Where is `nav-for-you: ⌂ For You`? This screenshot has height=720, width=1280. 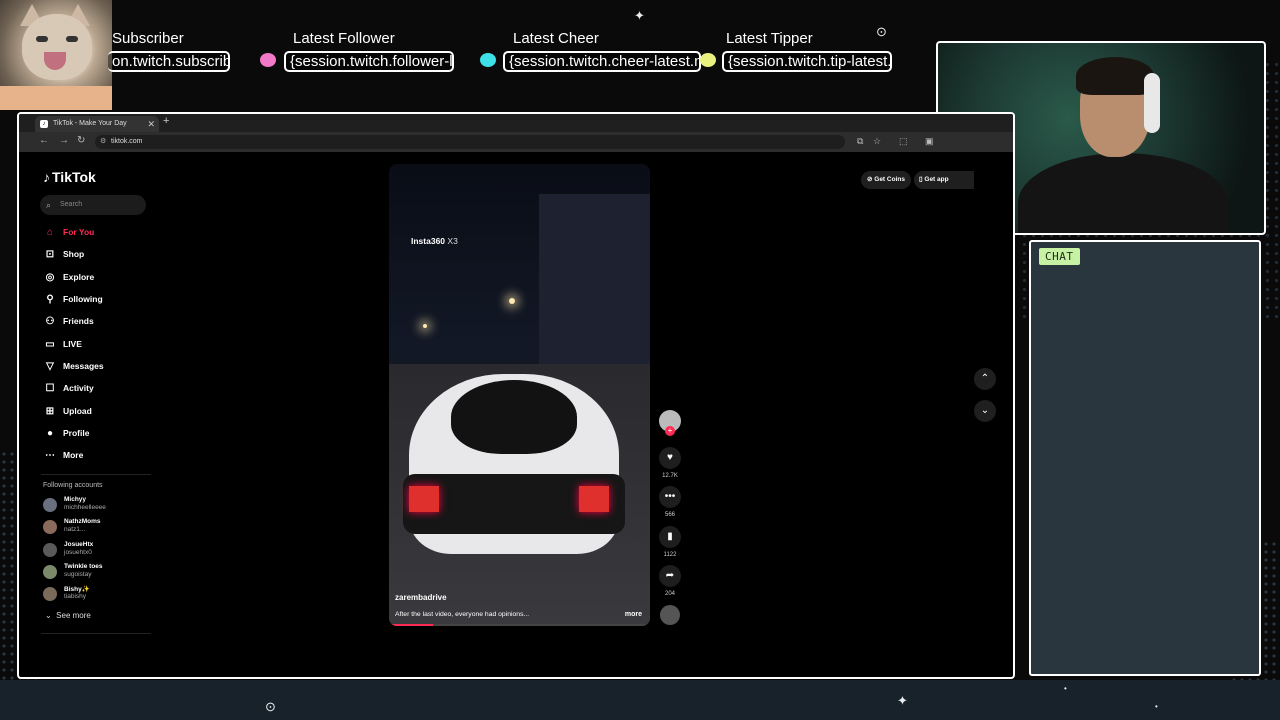 nav-for-you: ⌂ For You is located at coordinates (68, 232).